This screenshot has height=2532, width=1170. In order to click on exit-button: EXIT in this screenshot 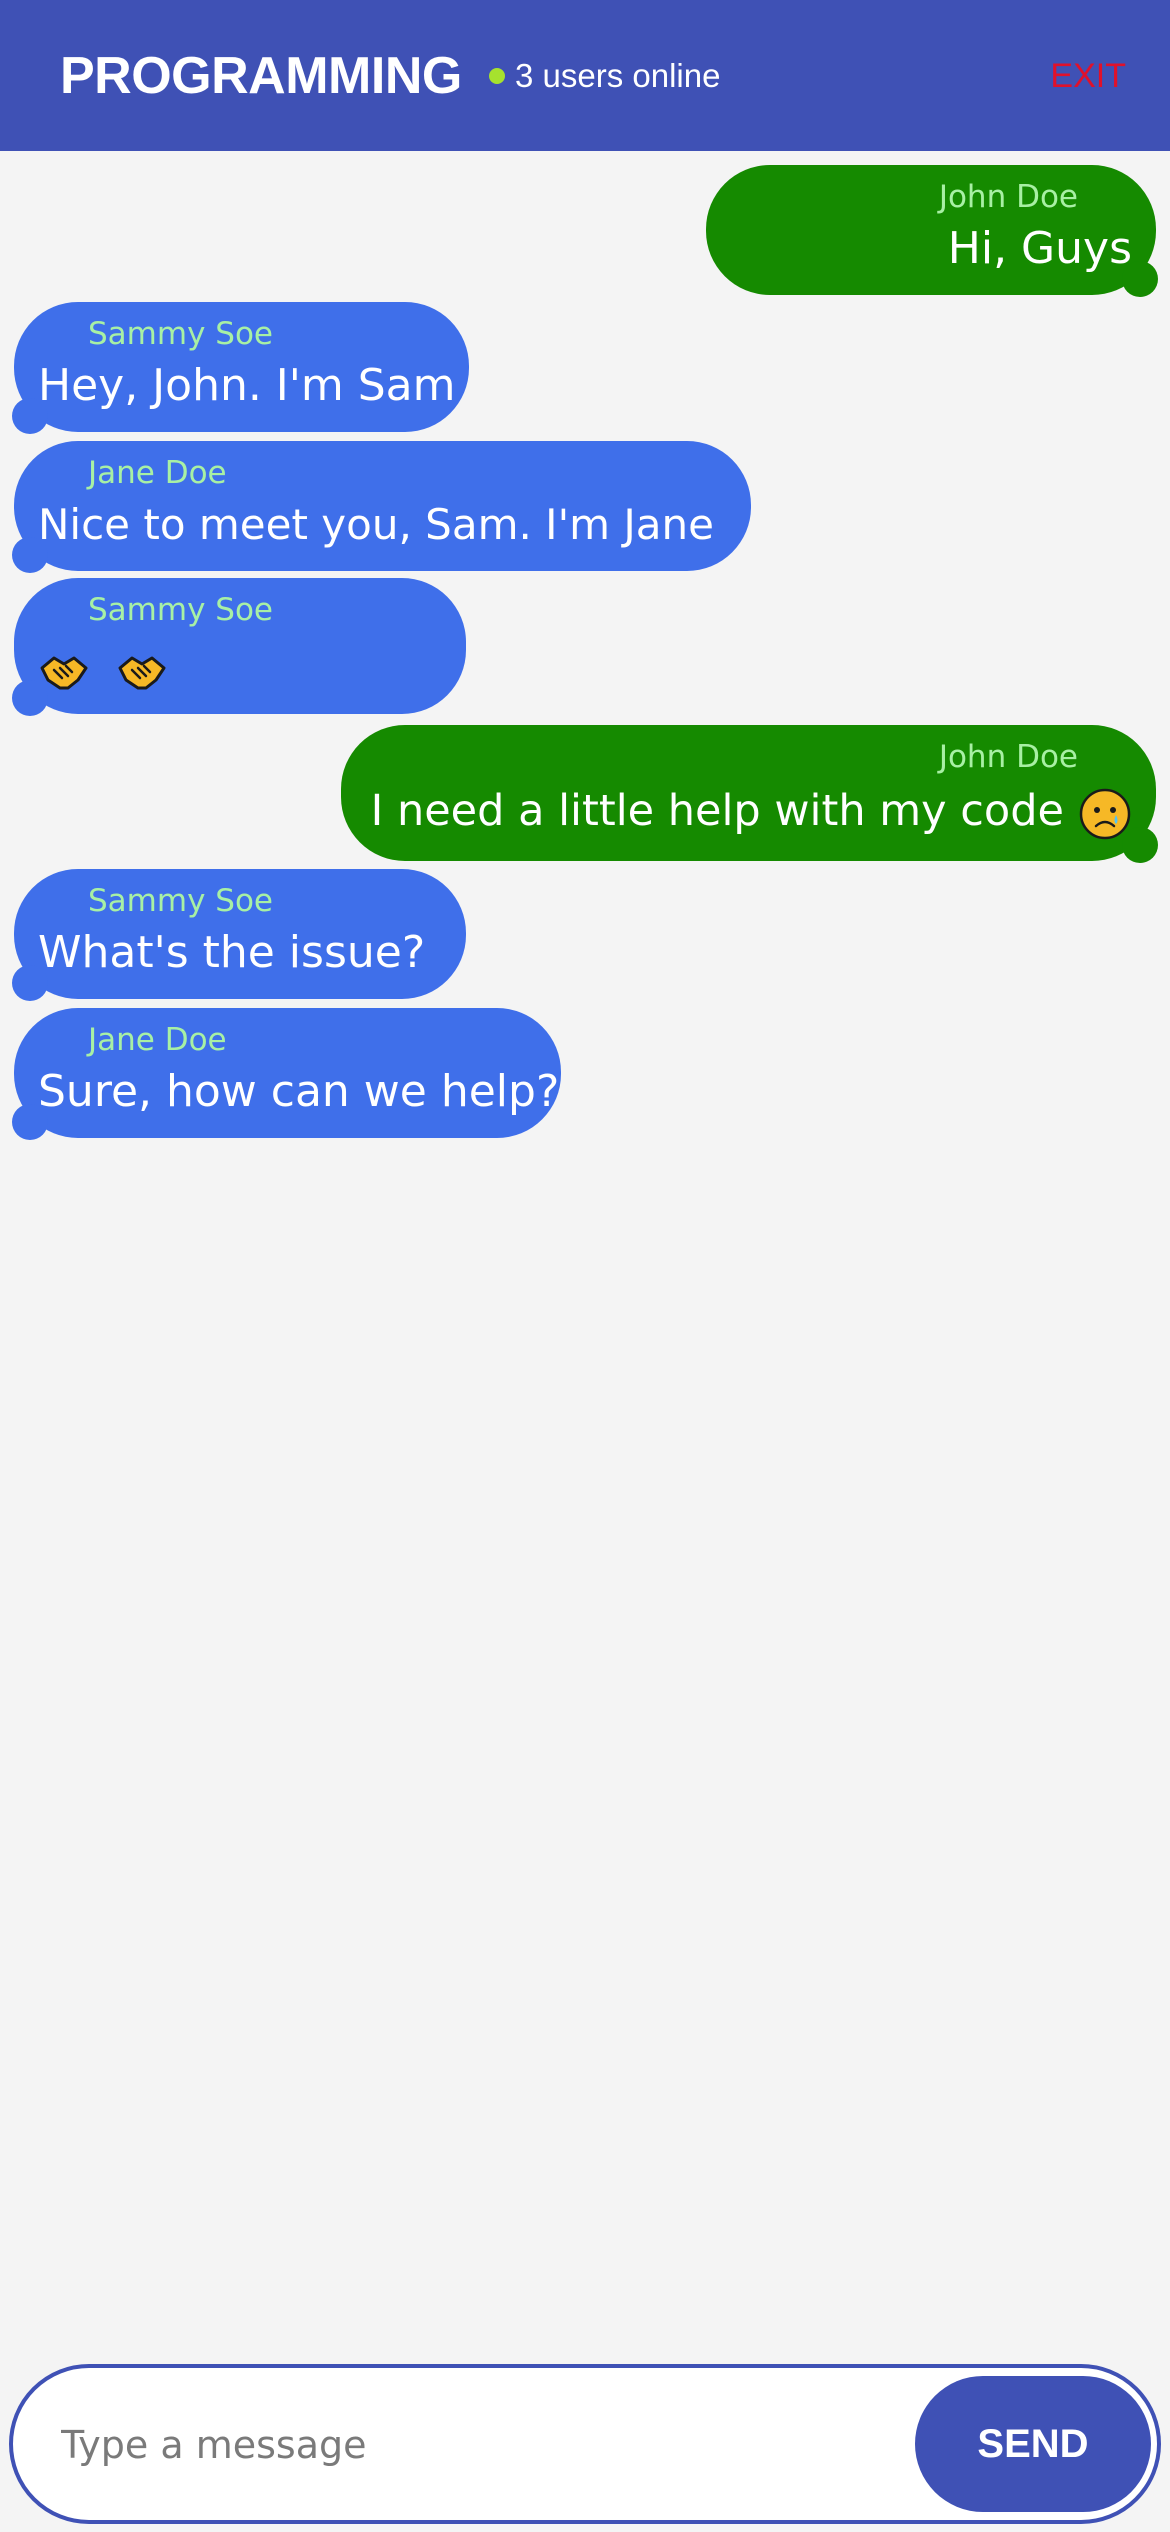, I will do `click(1088, 76)`.